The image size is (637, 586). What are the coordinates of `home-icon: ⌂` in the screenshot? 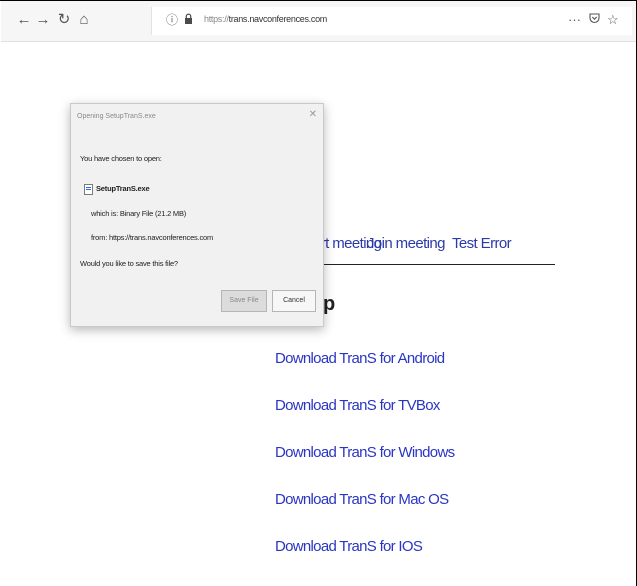 It's located at (84, 20).